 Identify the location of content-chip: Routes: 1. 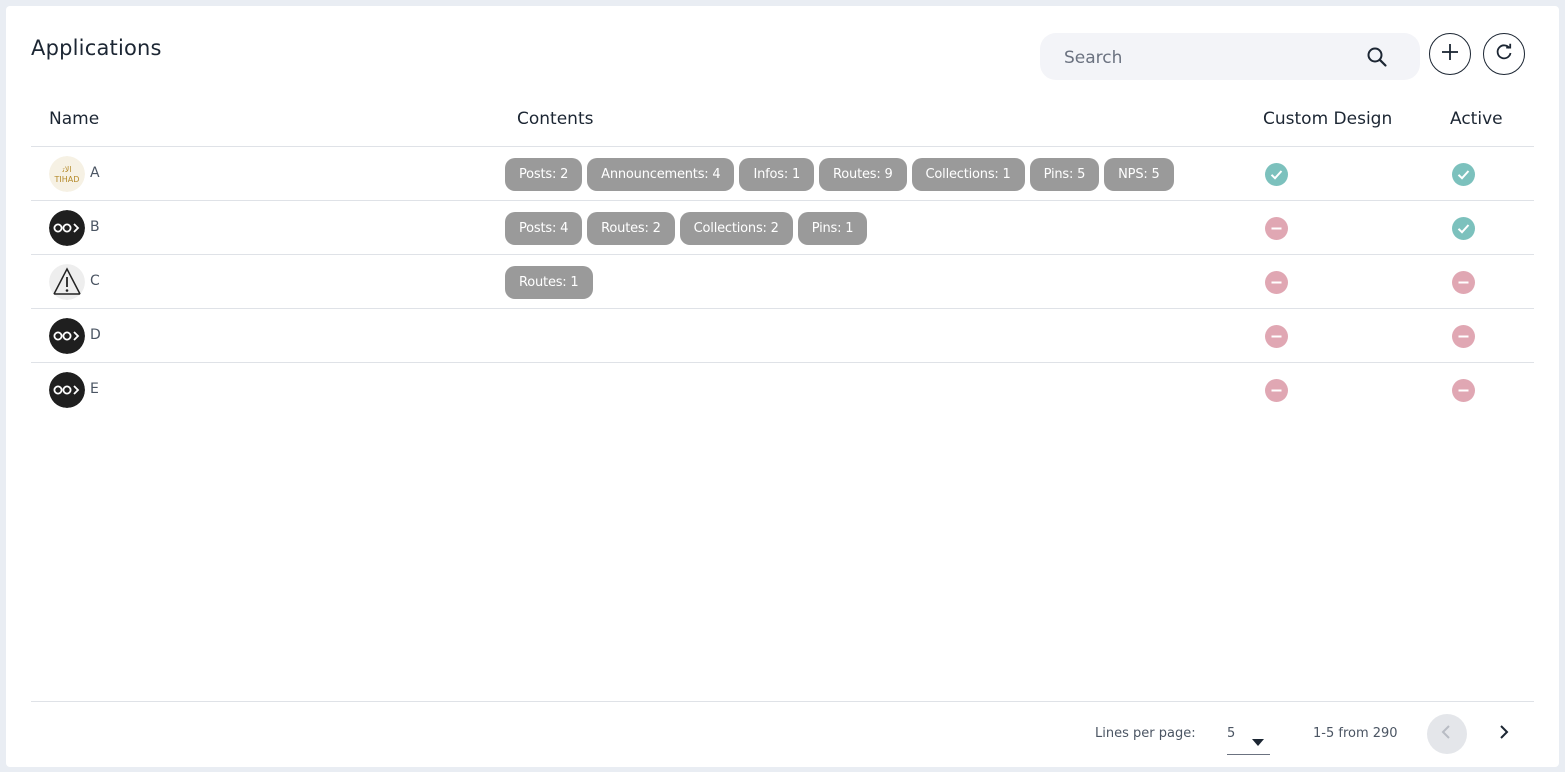
(549, 282).